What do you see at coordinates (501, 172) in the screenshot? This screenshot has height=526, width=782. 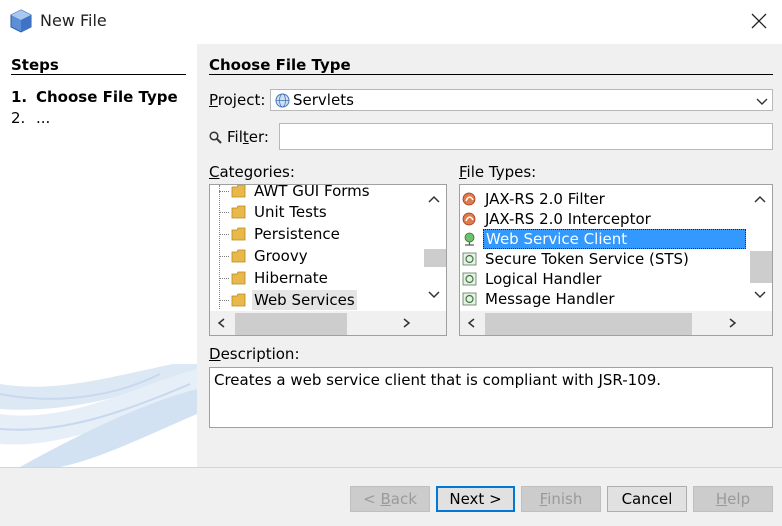 I see `label-text: ile Types:` at bounding box center [501, 172].